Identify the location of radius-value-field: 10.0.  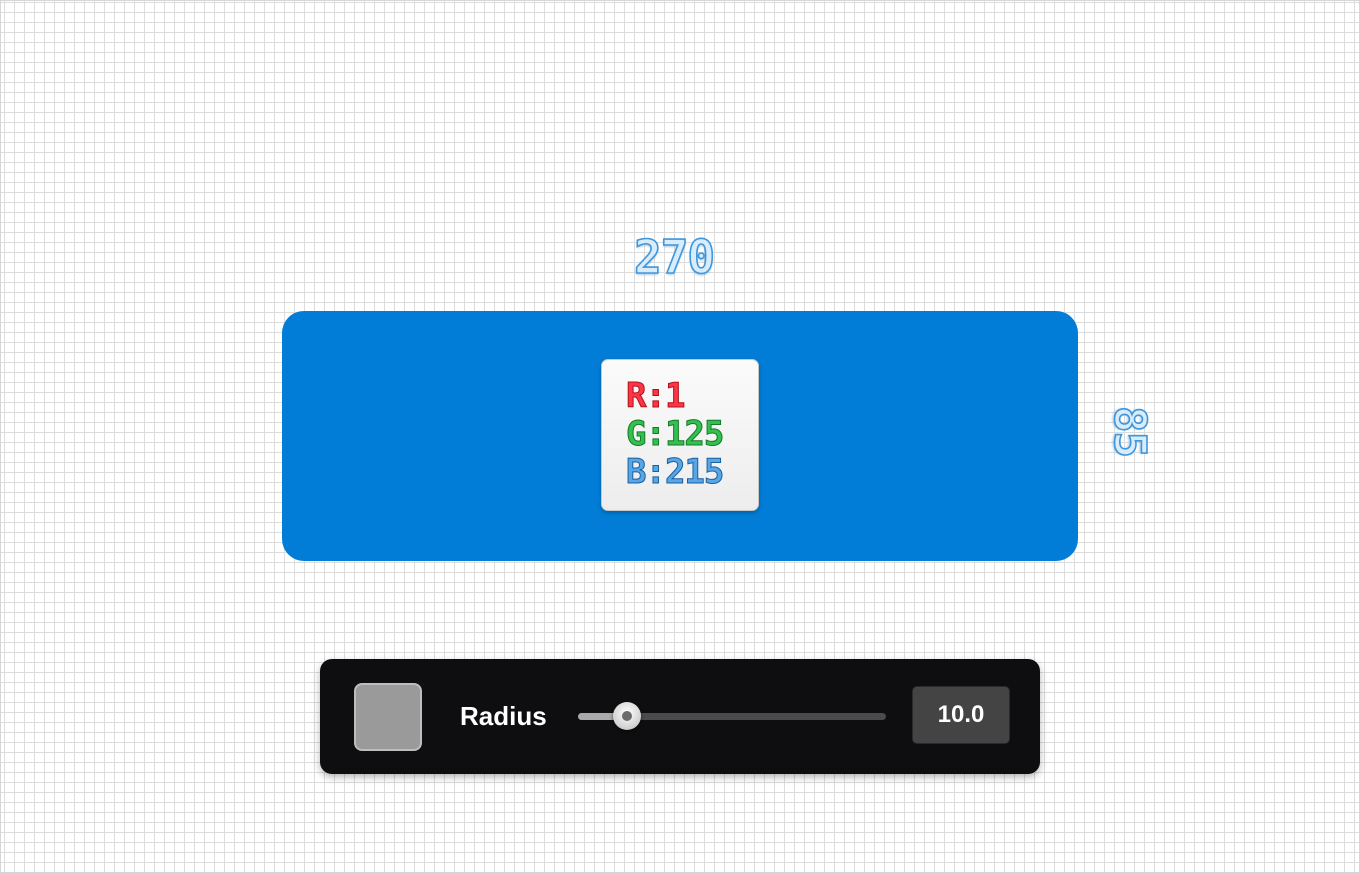
(961, 715).